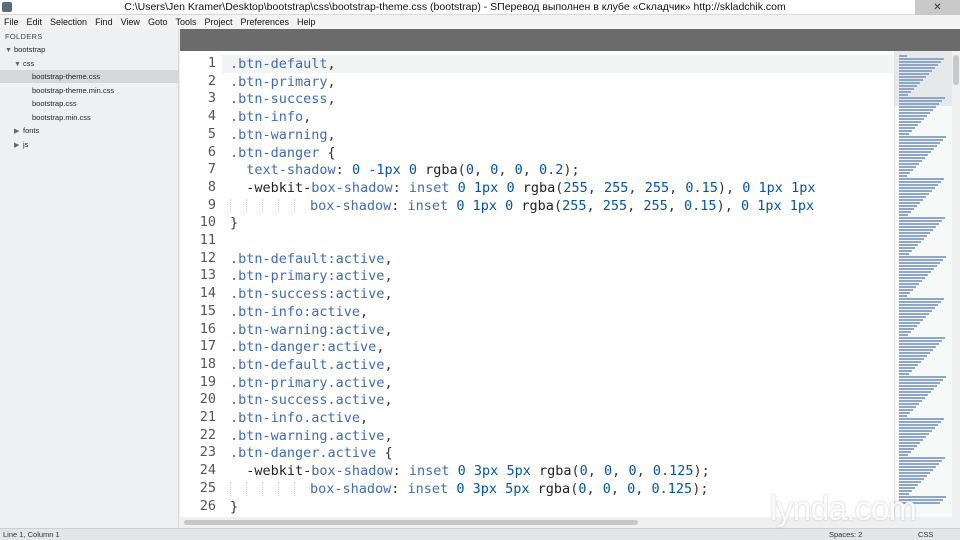 The height and width of the screenshot is (540, 960). Describe the element at coordinates (283, 153) in the screenshot. I see `code-line: .btn-danger {` at that location.